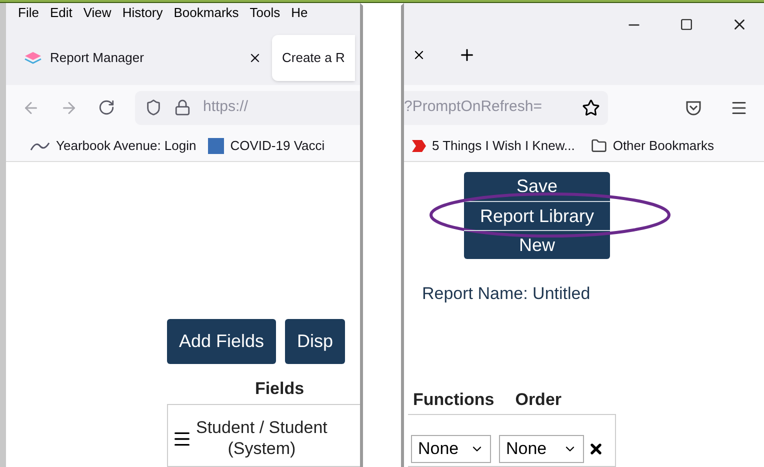 The height and width of the screenshot is (467, 764). I want to click on bookmark-link: Other Bookmarks, so click(652, 146).